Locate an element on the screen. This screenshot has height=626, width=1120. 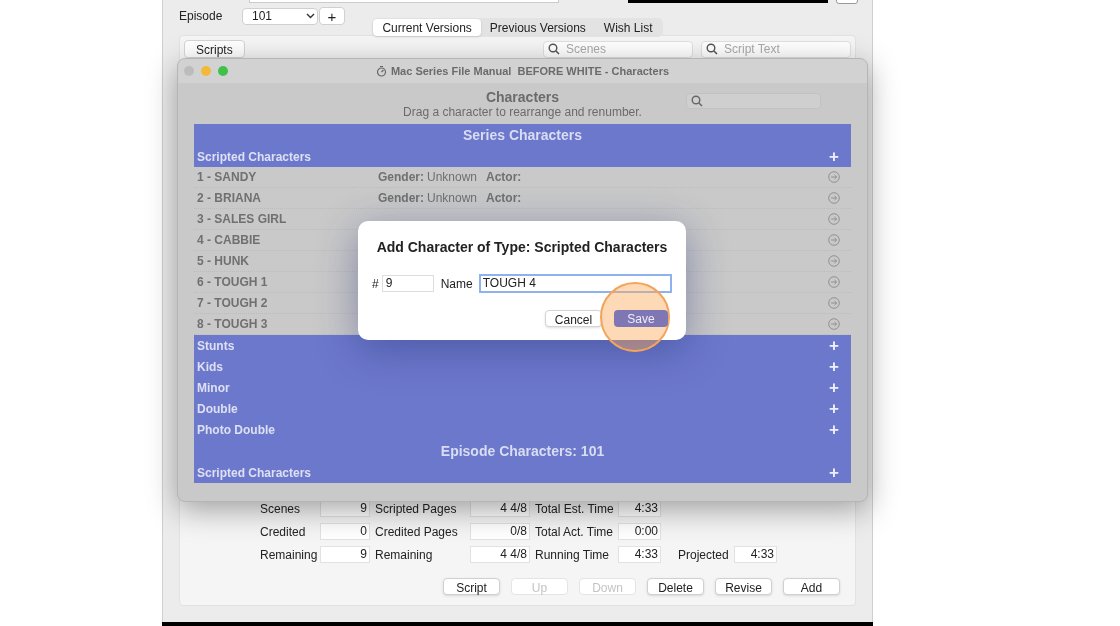
stat-label: Scenes is located at coordinates (281, 509).